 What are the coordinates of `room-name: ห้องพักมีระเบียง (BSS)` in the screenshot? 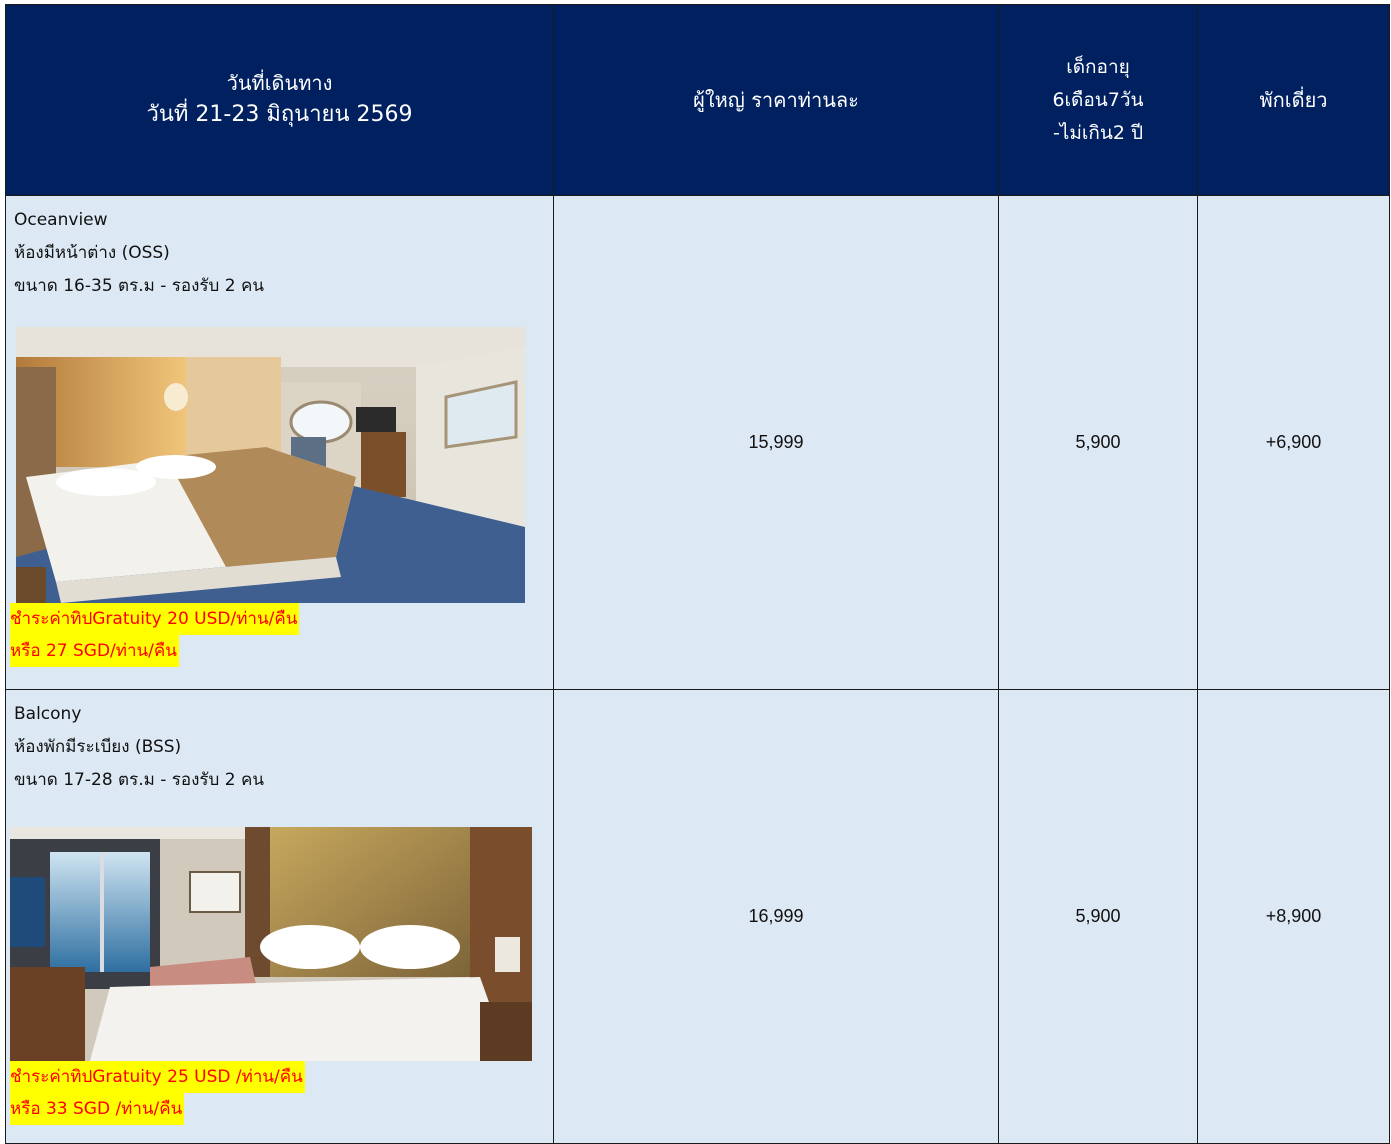 It's located at (98, 747).